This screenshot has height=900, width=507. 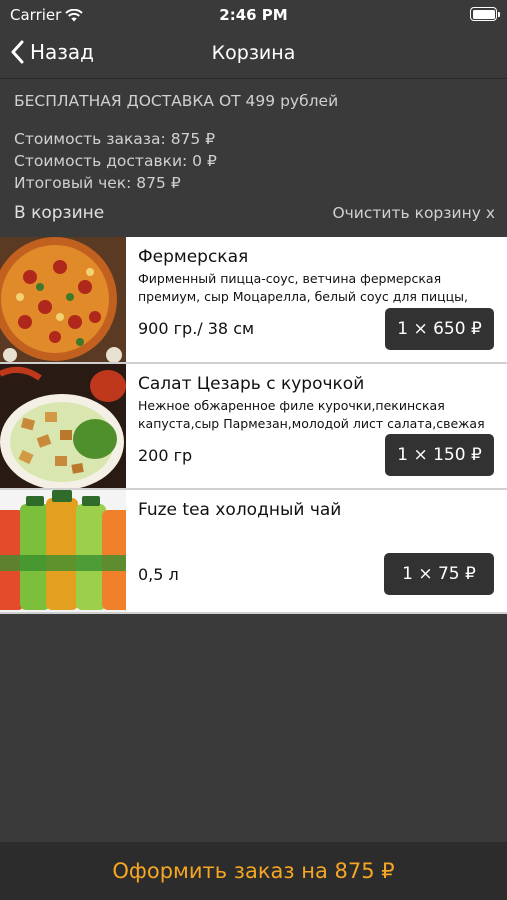 I want to click on order-total: Итоговый чек: 875 ₽, so click(x=97, y=183).